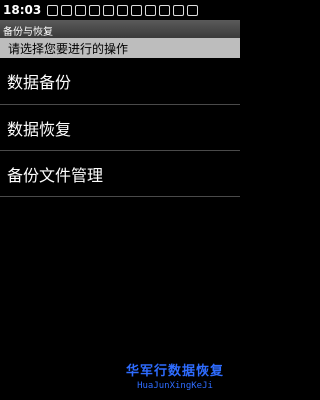 The image size is (320, 400). What do you see at coordinates (22, 10) in the screenshot?
I see `status-time: 18:03` at bounding box center [22, 10].